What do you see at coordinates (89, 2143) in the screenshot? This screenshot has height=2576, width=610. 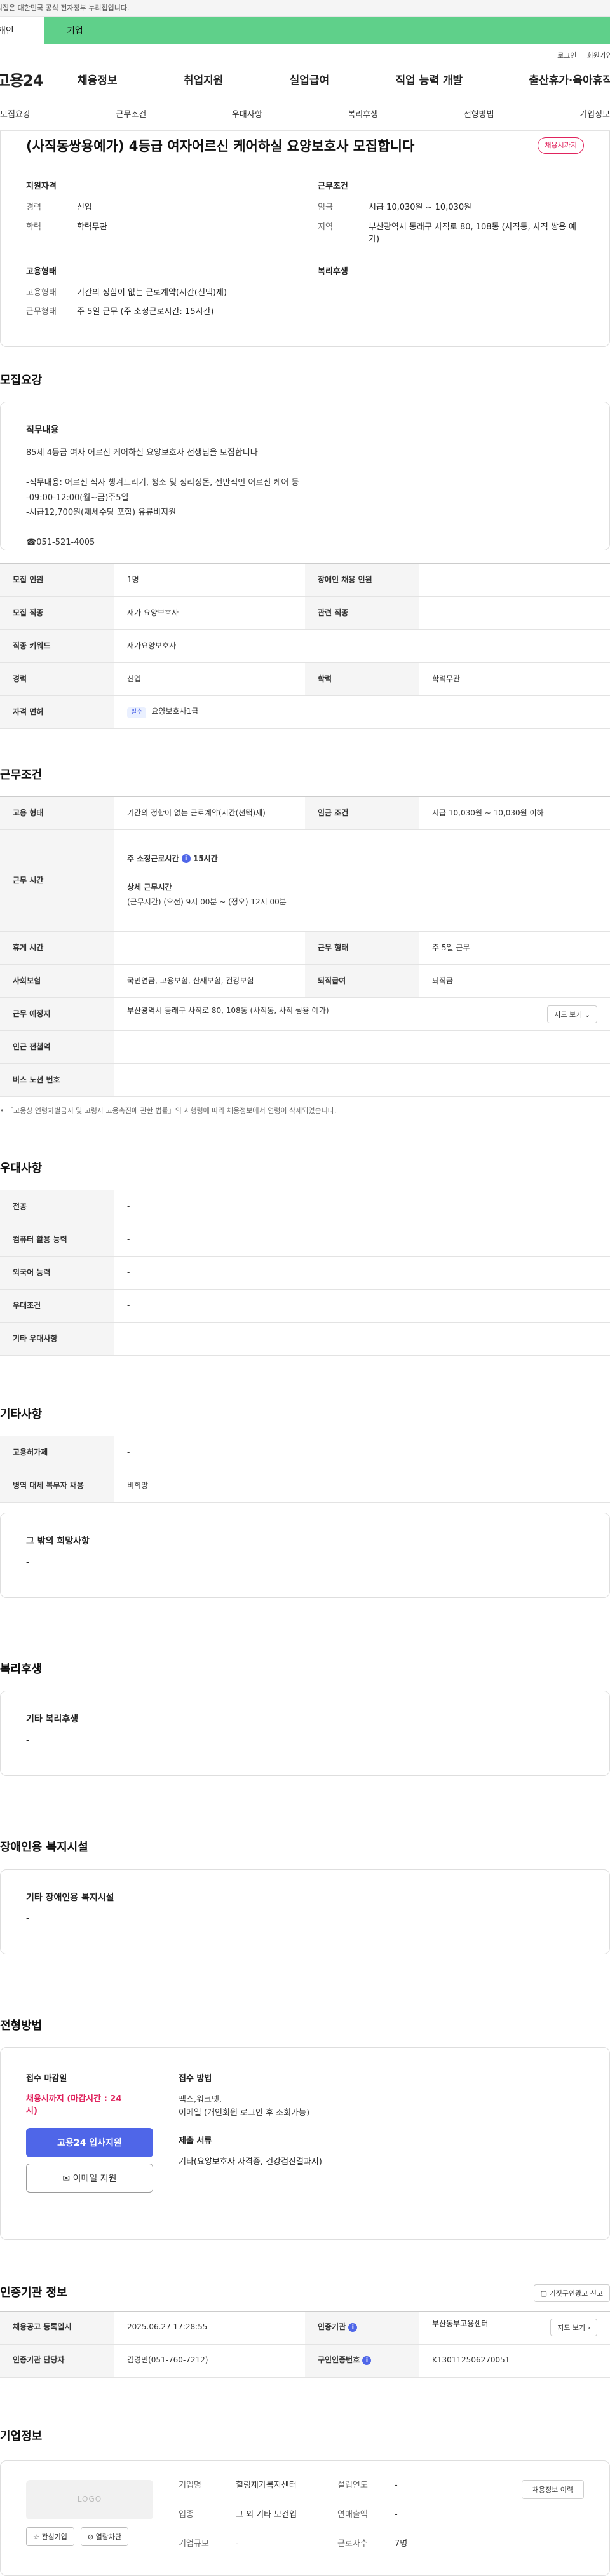 I see `apply-button: 고용24 입사지원` at bounding box center [89, 2143].